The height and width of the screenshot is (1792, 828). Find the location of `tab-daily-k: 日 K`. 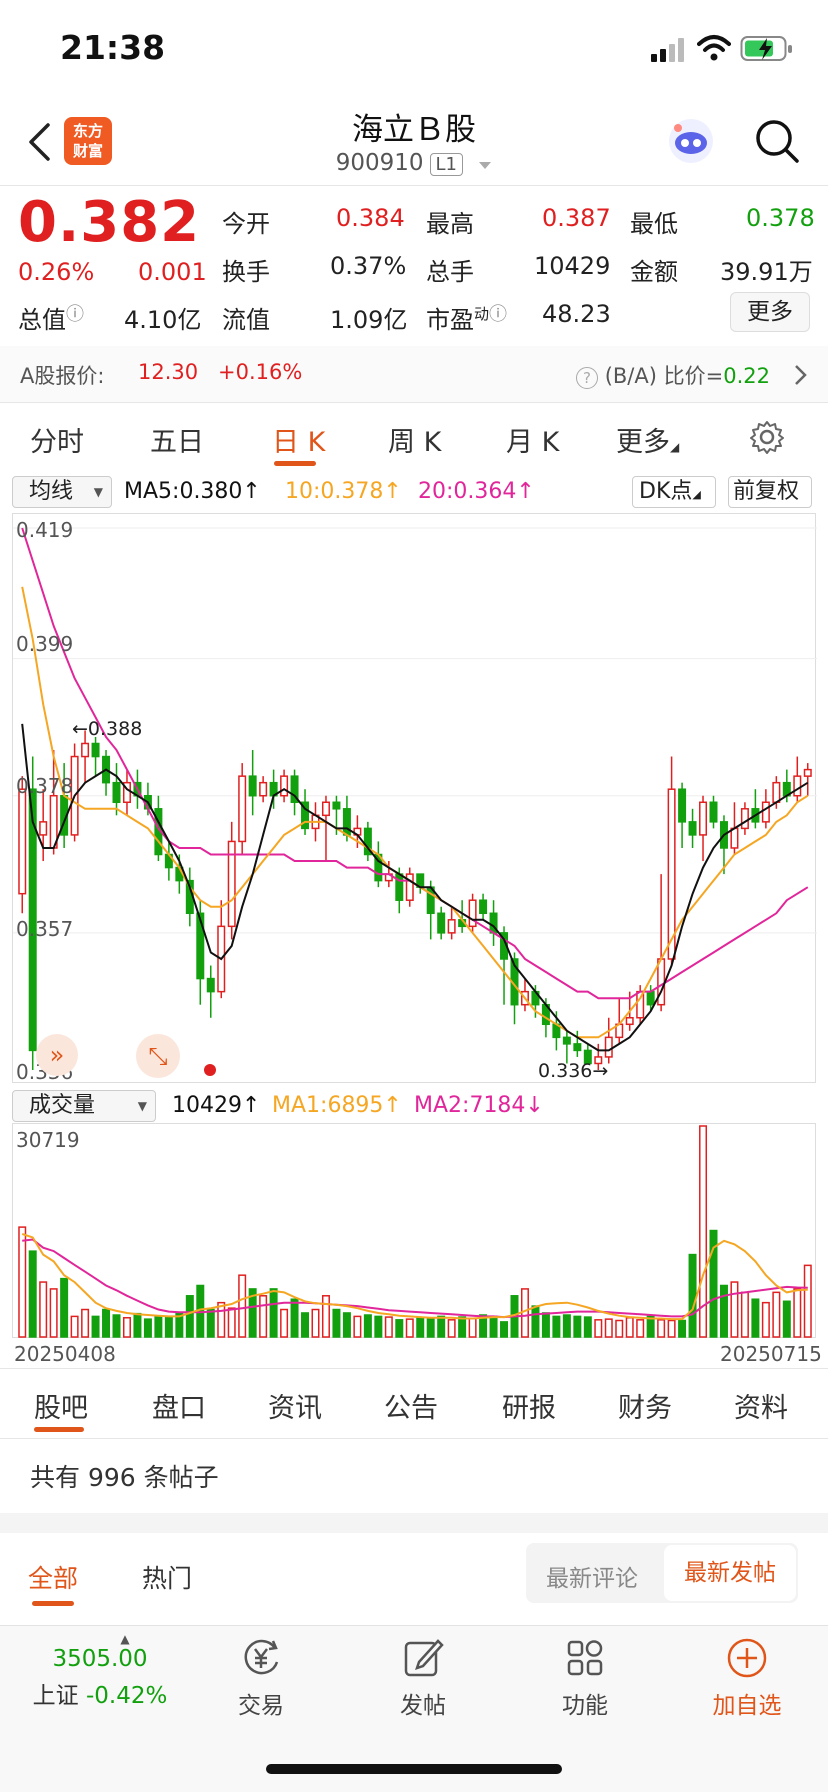

tab-daily-k: 日 K is located at coordinates (298, 439).